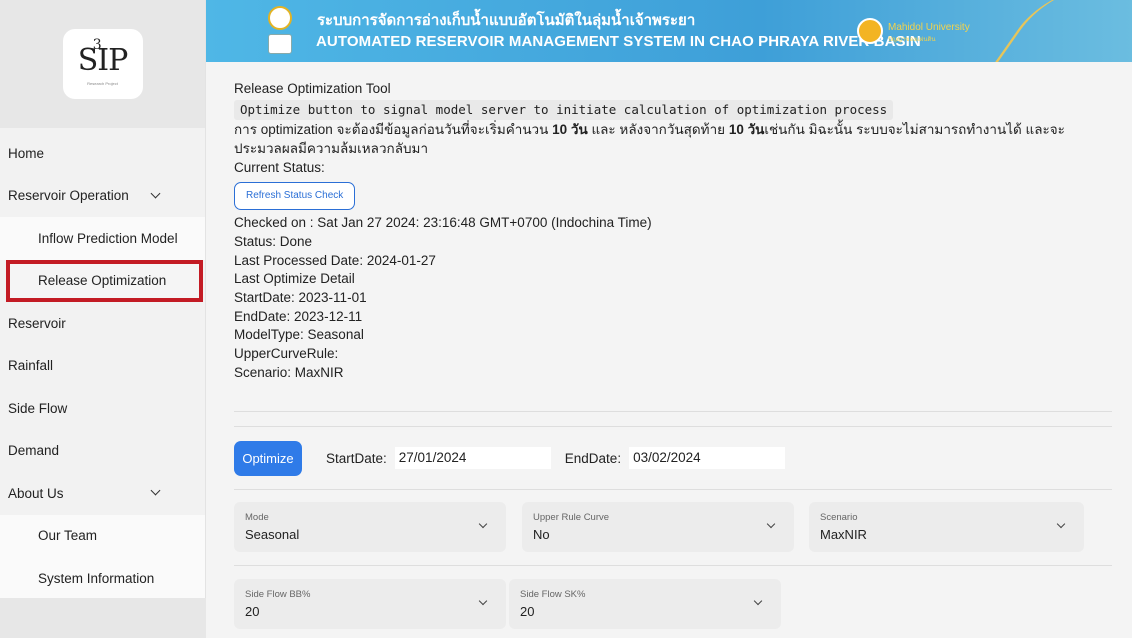 The height and width of the screenshot is (638, 1132). What do you see at coordinates (102, 83) in the screenshot?
I see `logo-subtitle: Research Project` at bounding box center [102, 83].